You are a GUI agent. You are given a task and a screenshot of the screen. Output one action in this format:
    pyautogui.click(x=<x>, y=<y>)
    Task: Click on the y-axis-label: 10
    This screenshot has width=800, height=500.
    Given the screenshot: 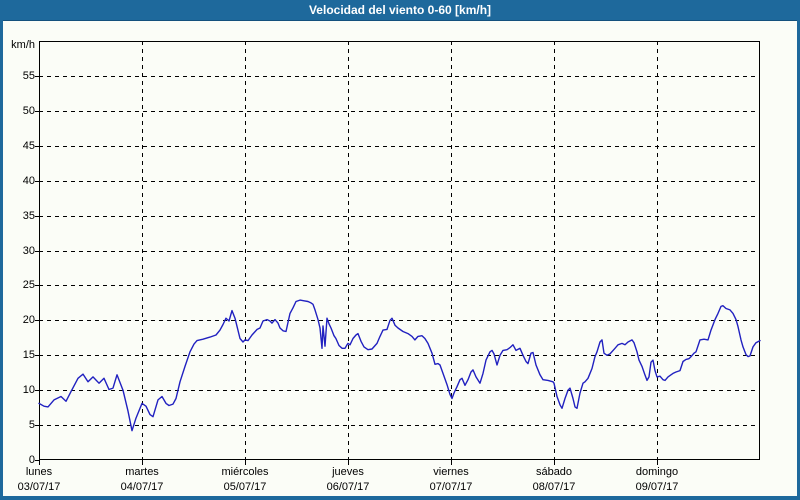 What is the action you would take?
    pyautogui.click(x=28, y=390)
    